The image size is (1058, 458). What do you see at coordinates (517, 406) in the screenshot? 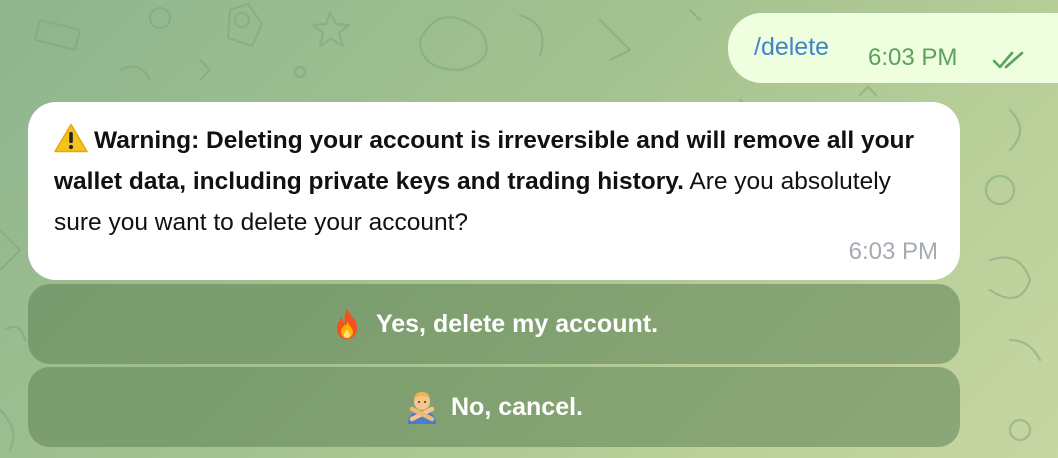
I see `cancel-label: No, cancel.` at bounding box center [517, 406].